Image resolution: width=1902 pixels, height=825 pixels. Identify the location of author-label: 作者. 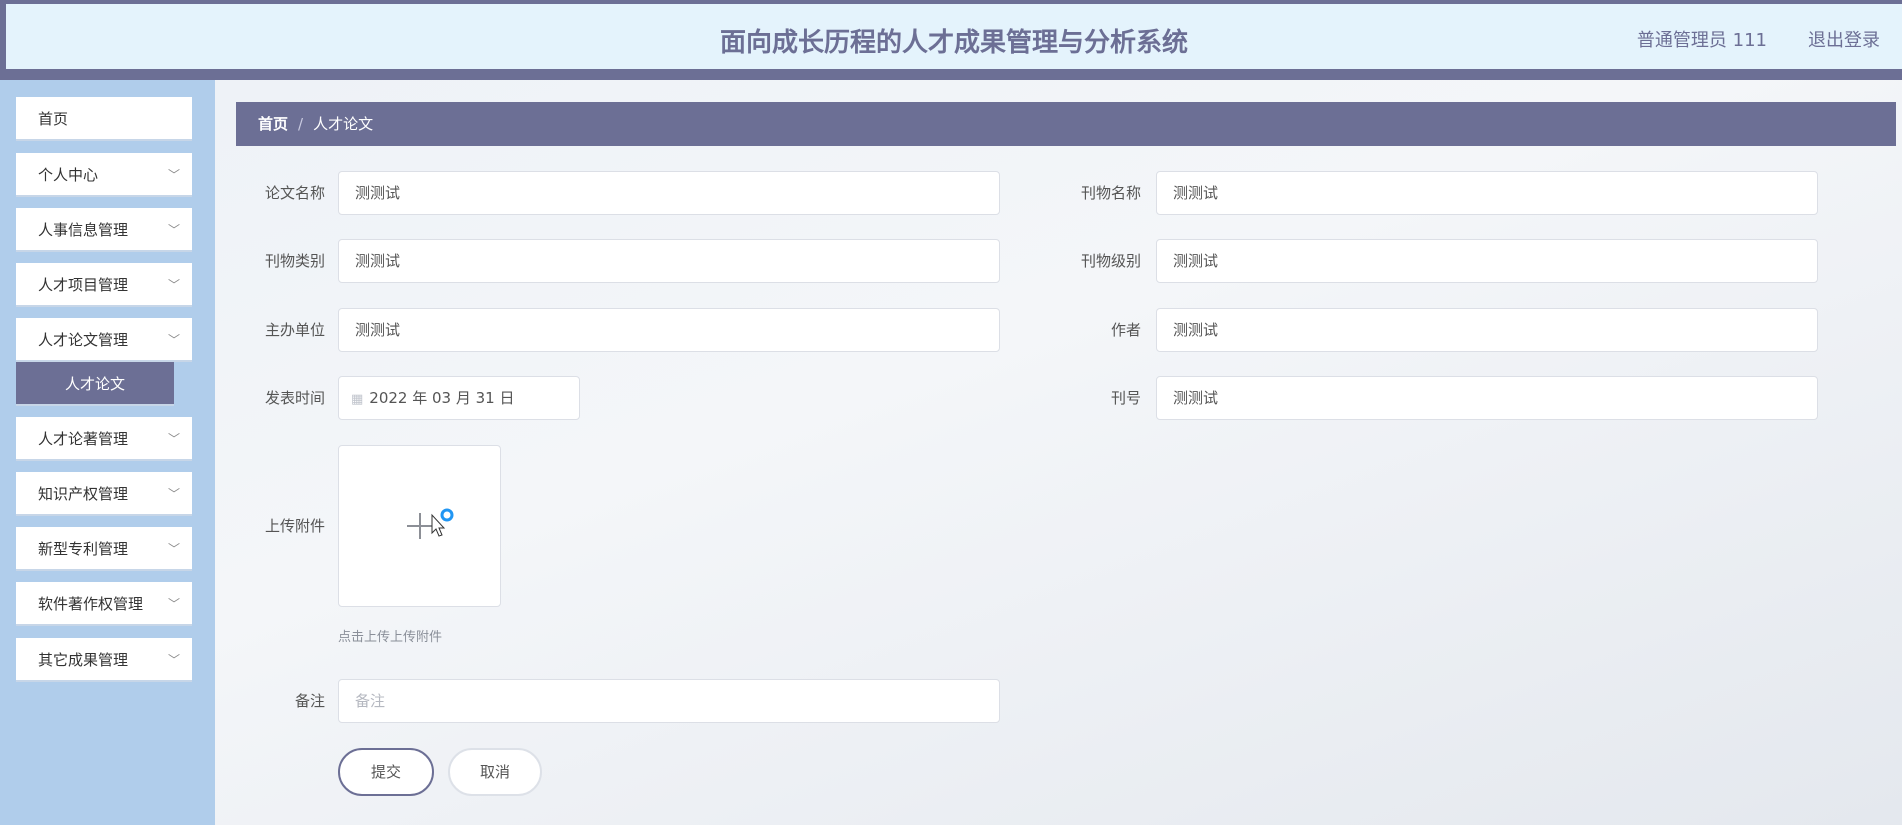
(1125, 330).